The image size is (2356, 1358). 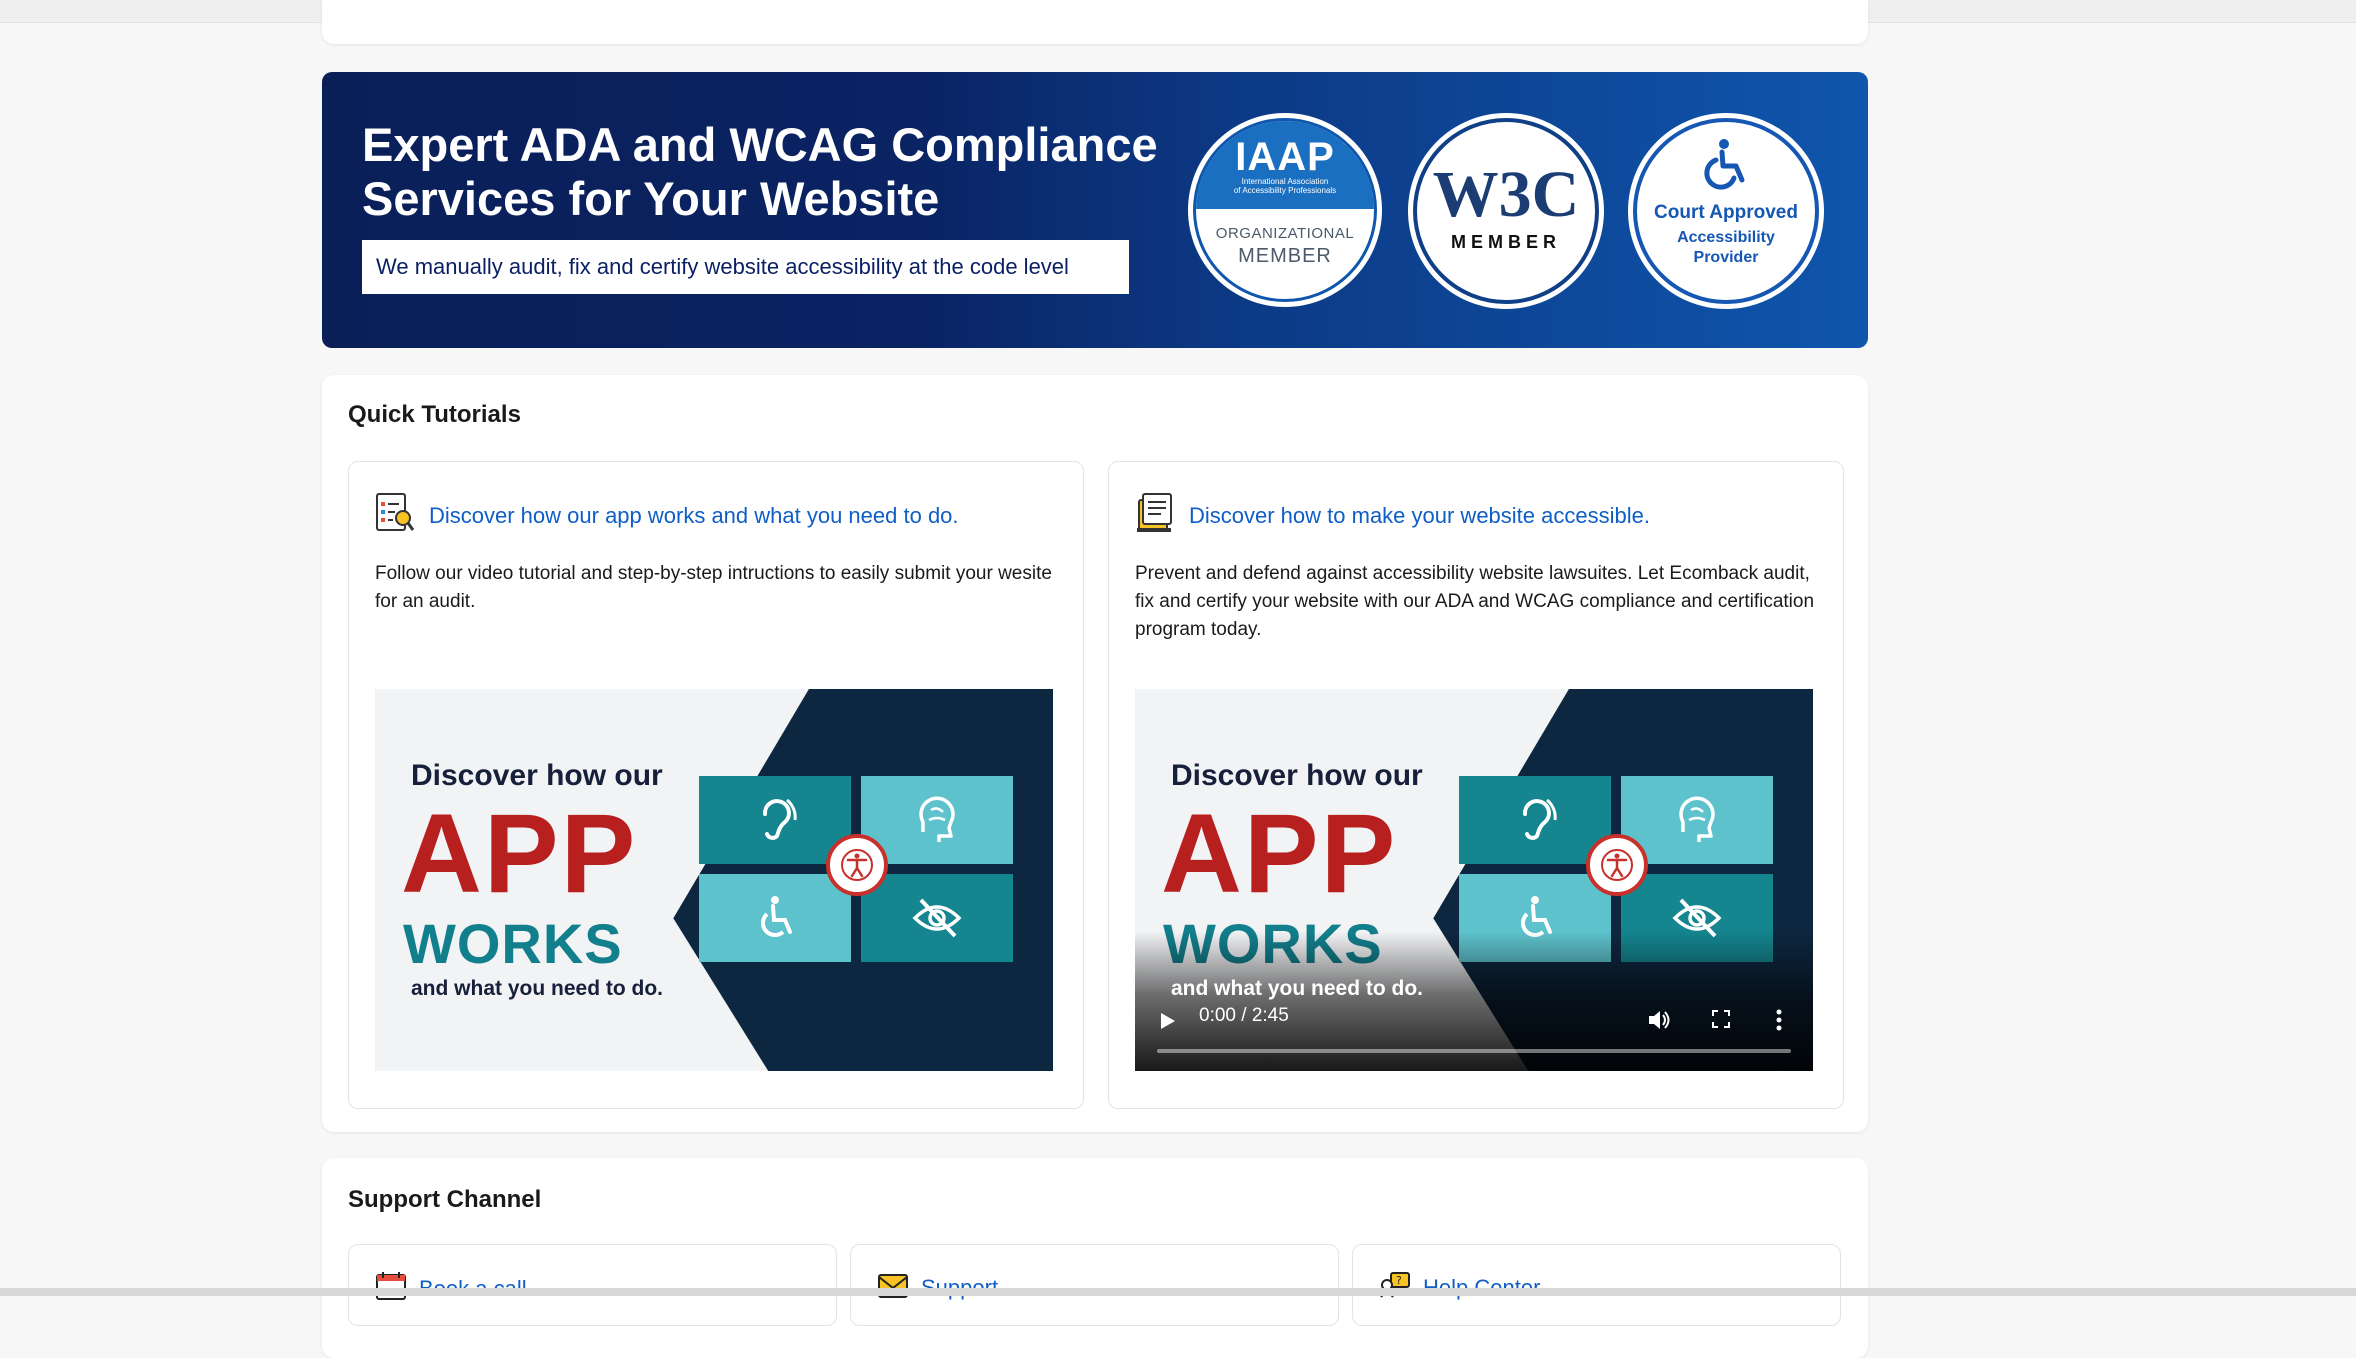 I want to click on play-icon, so click(x=1168, y=1023).